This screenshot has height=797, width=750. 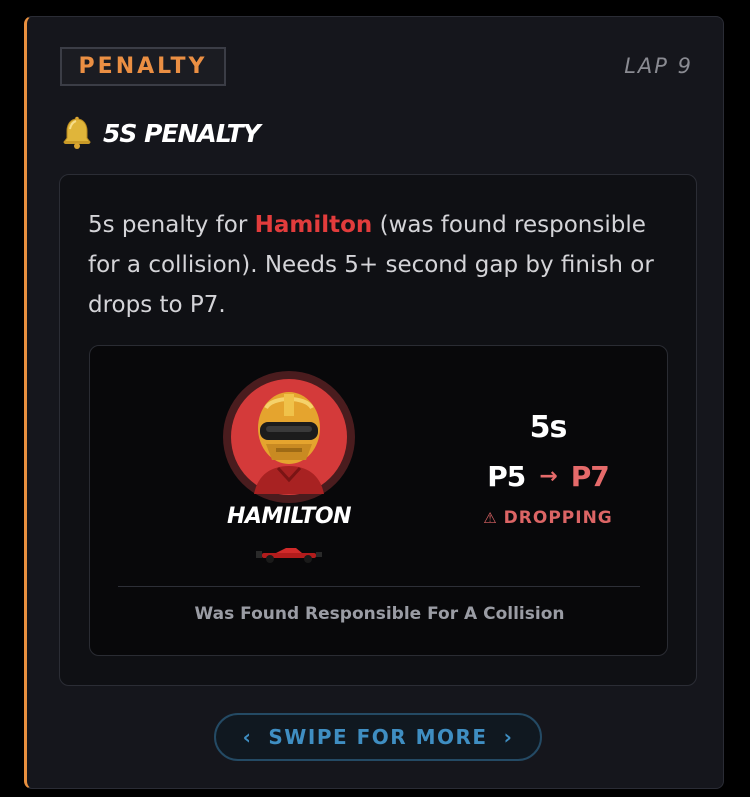 I want to click on arrow-right-icon: →, so click(x=548, y=476).